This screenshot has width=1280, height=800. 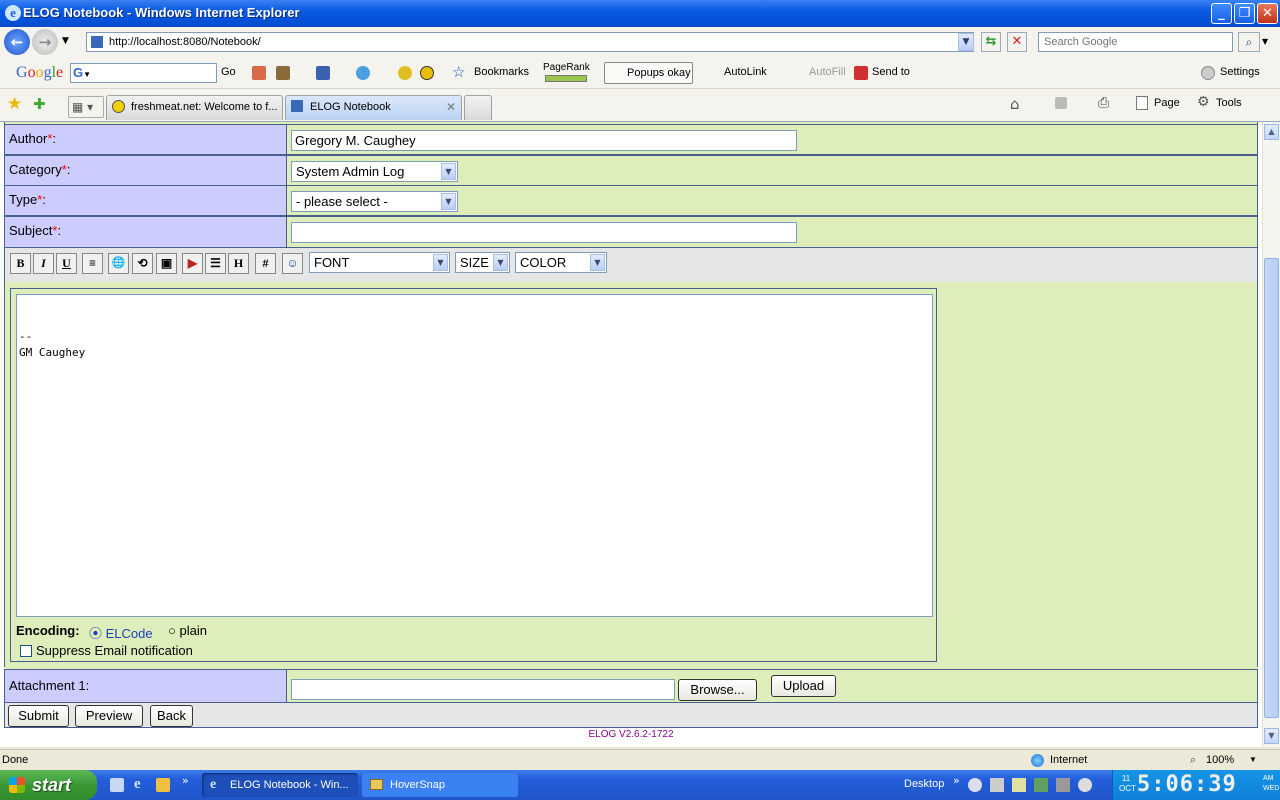 I want to click on favorites-star-icon: ★, so click(x=14, y=104).